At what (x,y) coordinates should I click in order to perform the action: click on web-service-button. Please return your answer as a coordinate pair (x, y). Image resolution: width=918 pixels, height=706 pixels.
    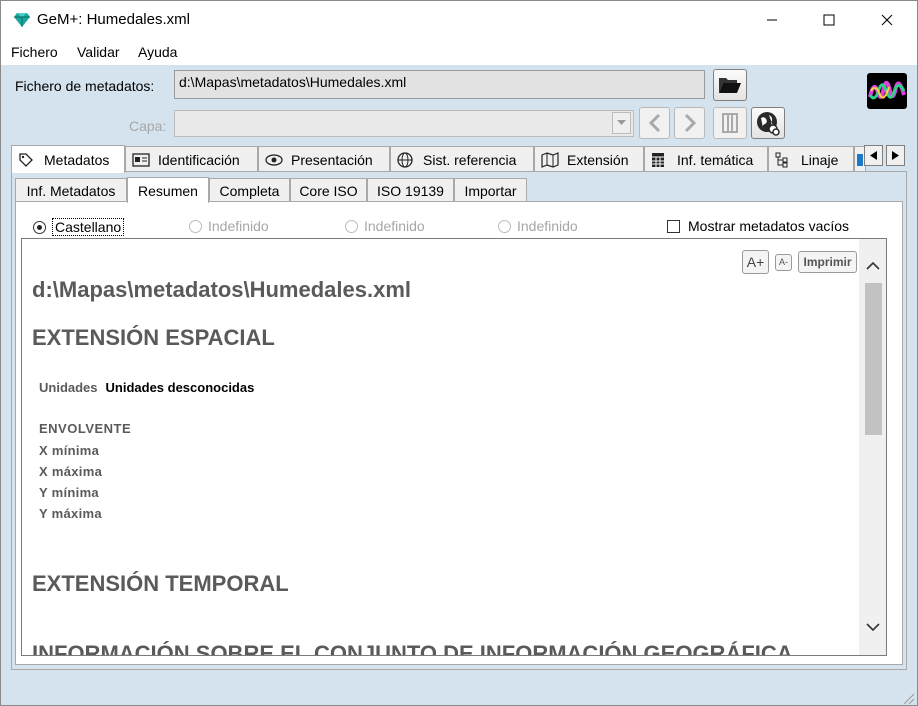
    Looking at the image, I should click on (768, 123).